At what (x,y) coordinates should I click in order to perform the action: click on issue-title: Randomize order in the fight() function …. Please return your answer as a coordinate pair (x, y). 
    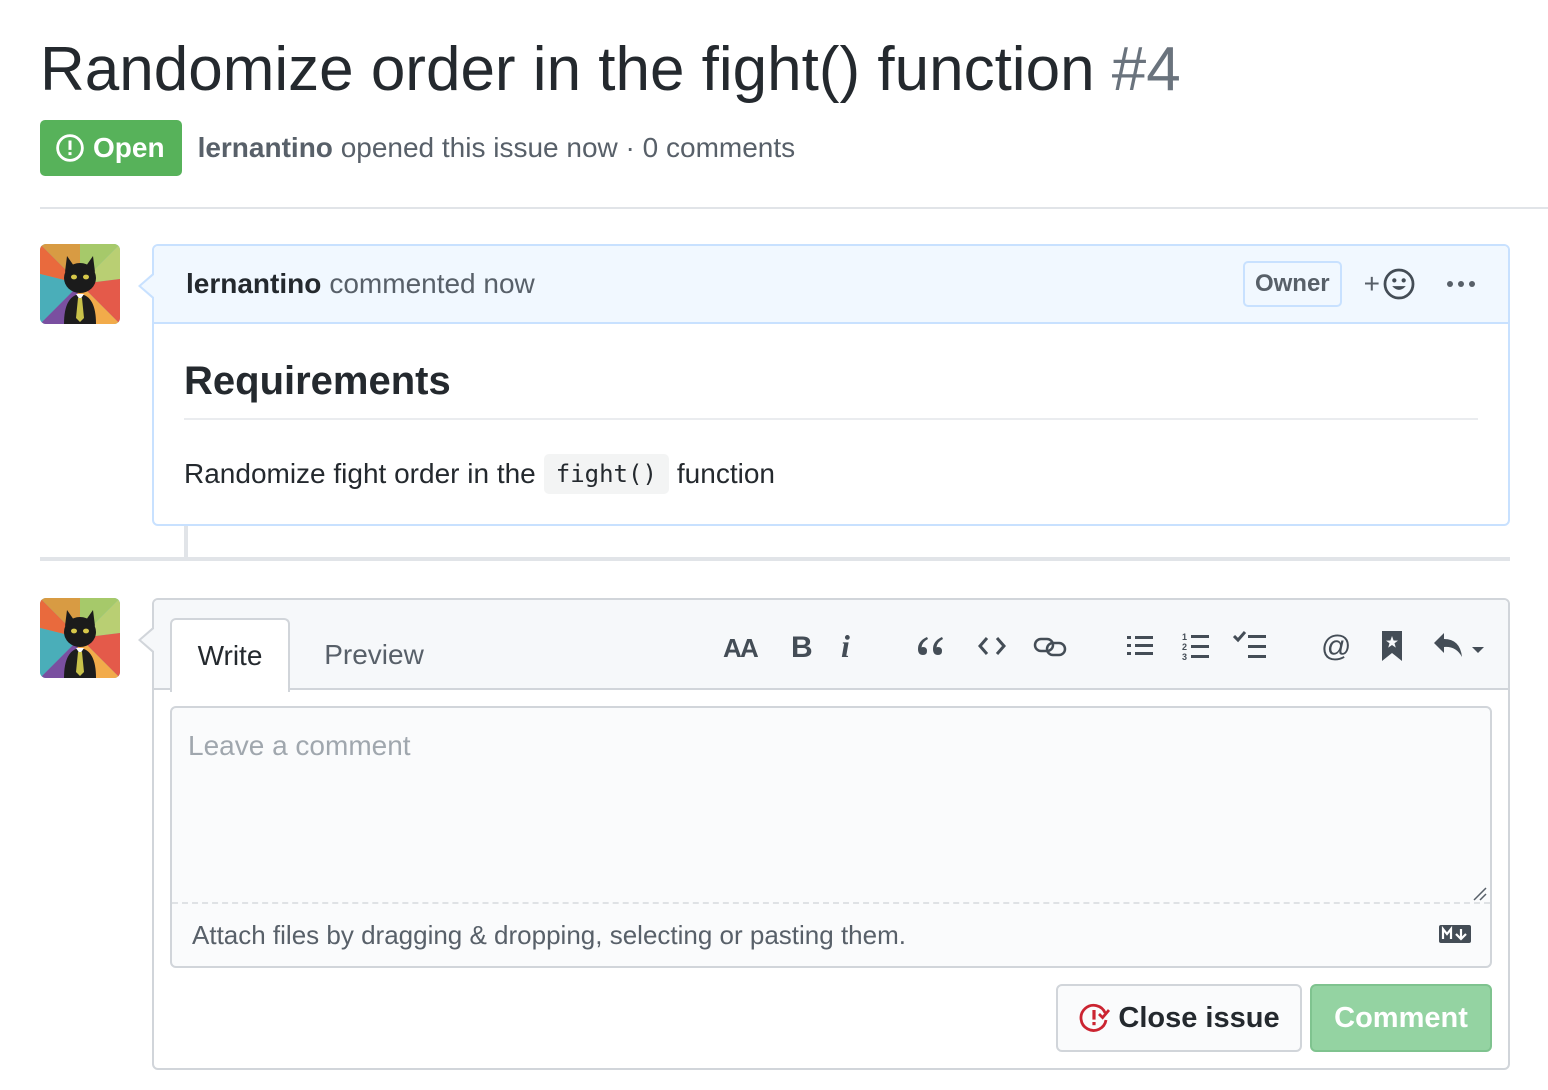
    Looking at the image, I should click on (610, 70).